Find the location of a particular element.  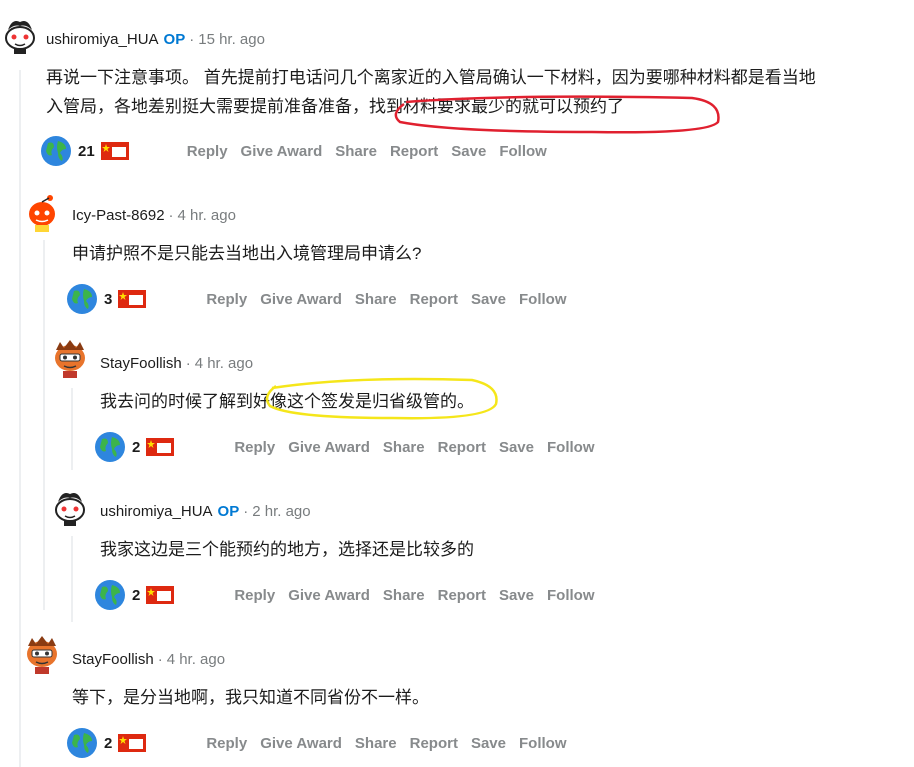

comment-timestamp: 15 hr. ago is located at coordinates (231, 39).